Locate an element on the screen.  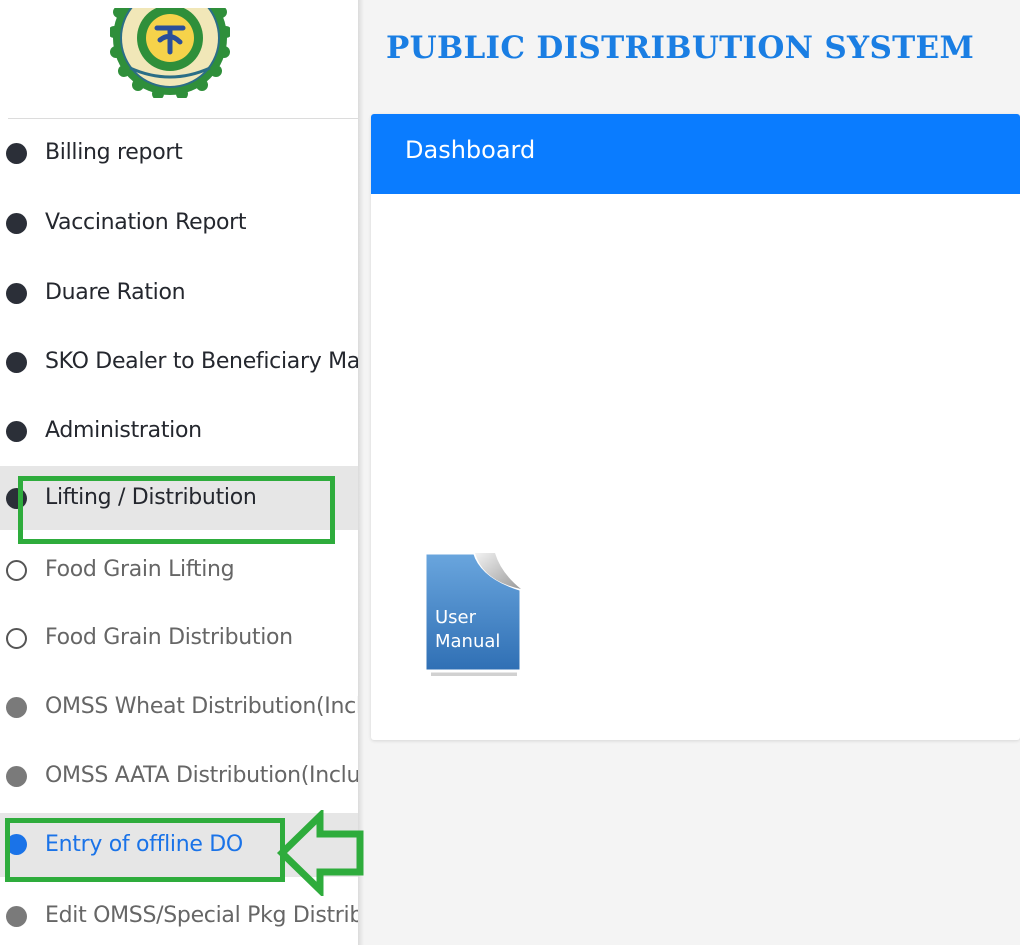
sidebar-subitem-food-grain-distribution: Food Grain Distribution is located at coordinates (179, 638).